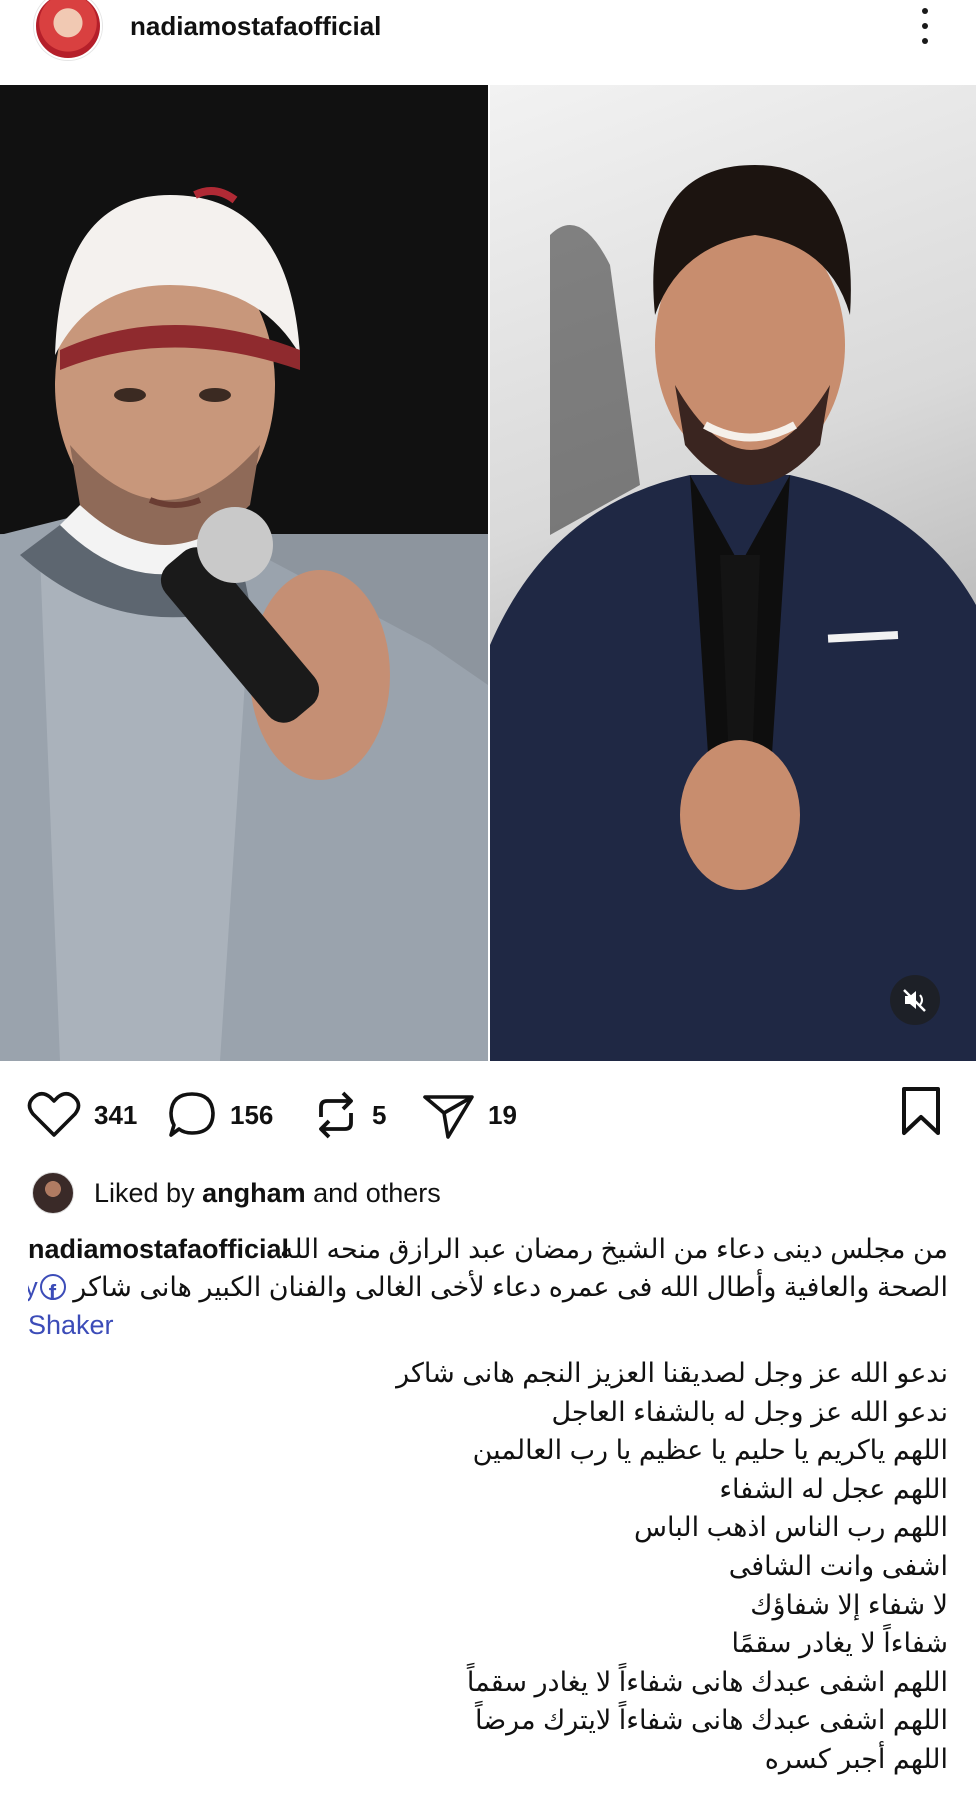 This screenshot has height=1800, width=976. What do you see at coordinates (925, 26) in the screenshot?
I see `more-options-icon` at bounding box center [925, 26].